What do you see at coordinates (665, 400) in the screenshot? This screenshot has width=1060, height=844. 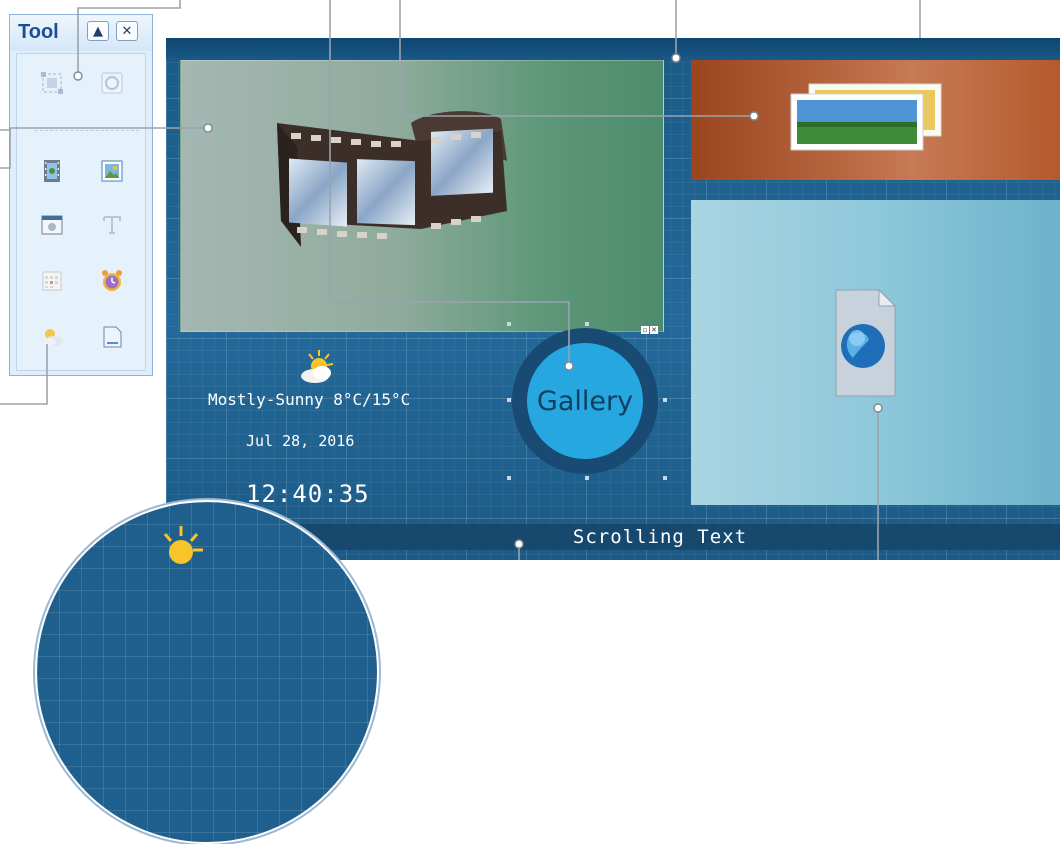 I see `resize-handle-e` at bounding box center [665, 400].